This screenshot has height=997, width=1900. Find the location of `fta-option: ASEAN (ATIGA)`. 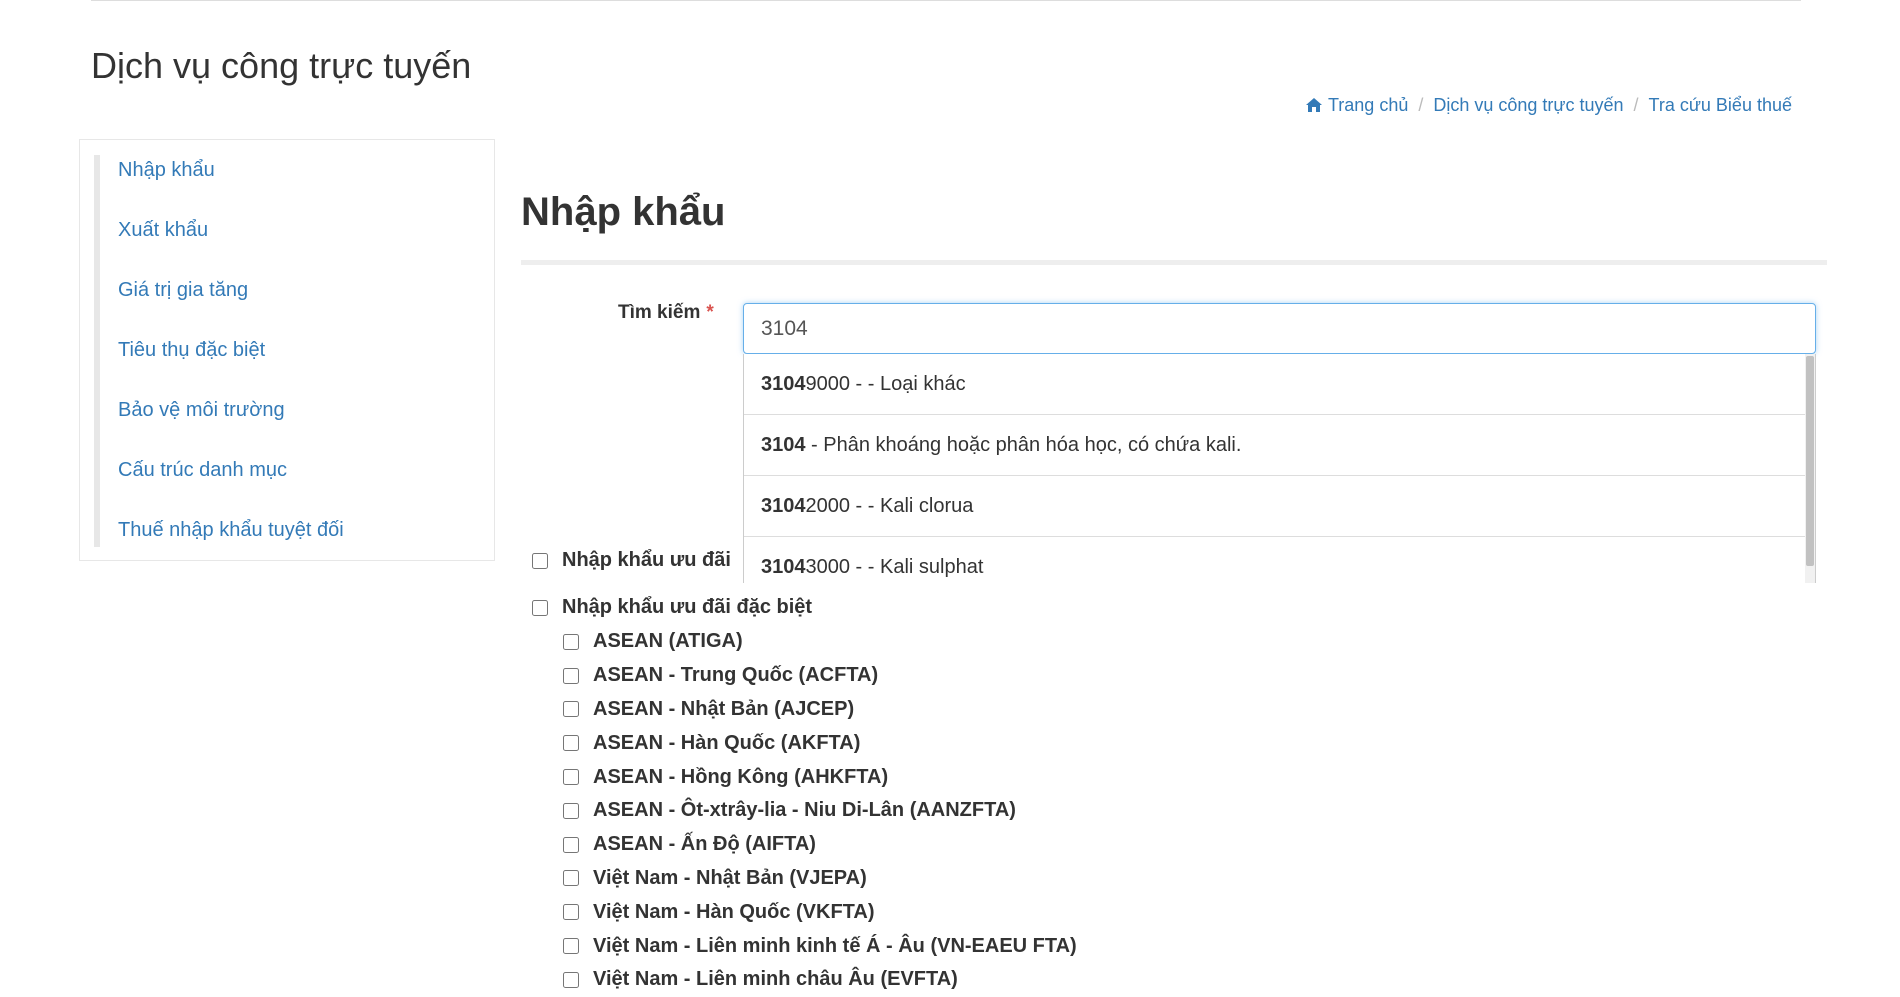

fta-option: ASEAN (ATIGA) is located at coordinates (820, 642).